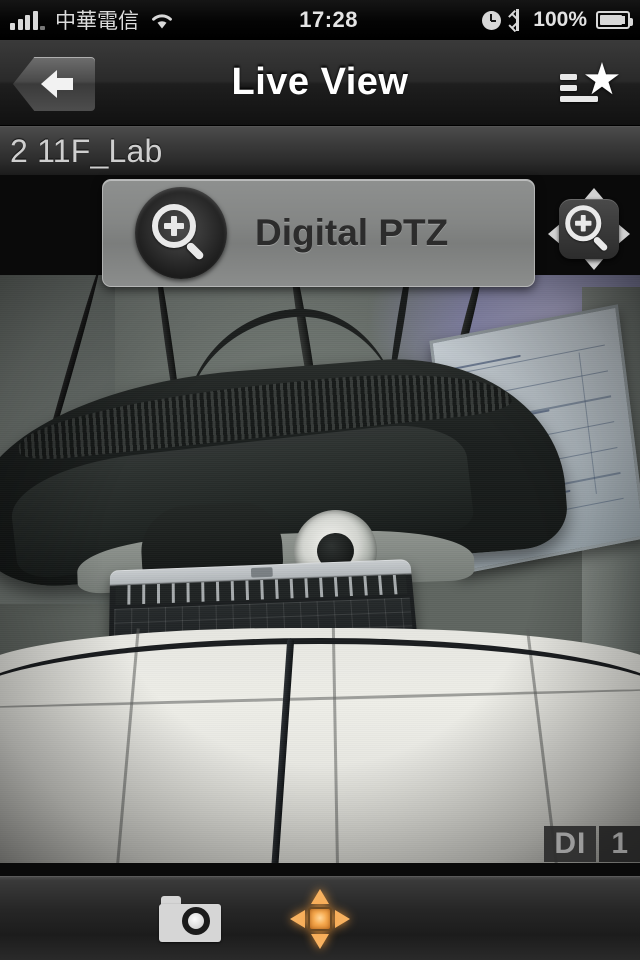 Image resolution: width=640 pixels, height=960 pixels. I want to click on camera-snapshot-icon, so click(190, 919).